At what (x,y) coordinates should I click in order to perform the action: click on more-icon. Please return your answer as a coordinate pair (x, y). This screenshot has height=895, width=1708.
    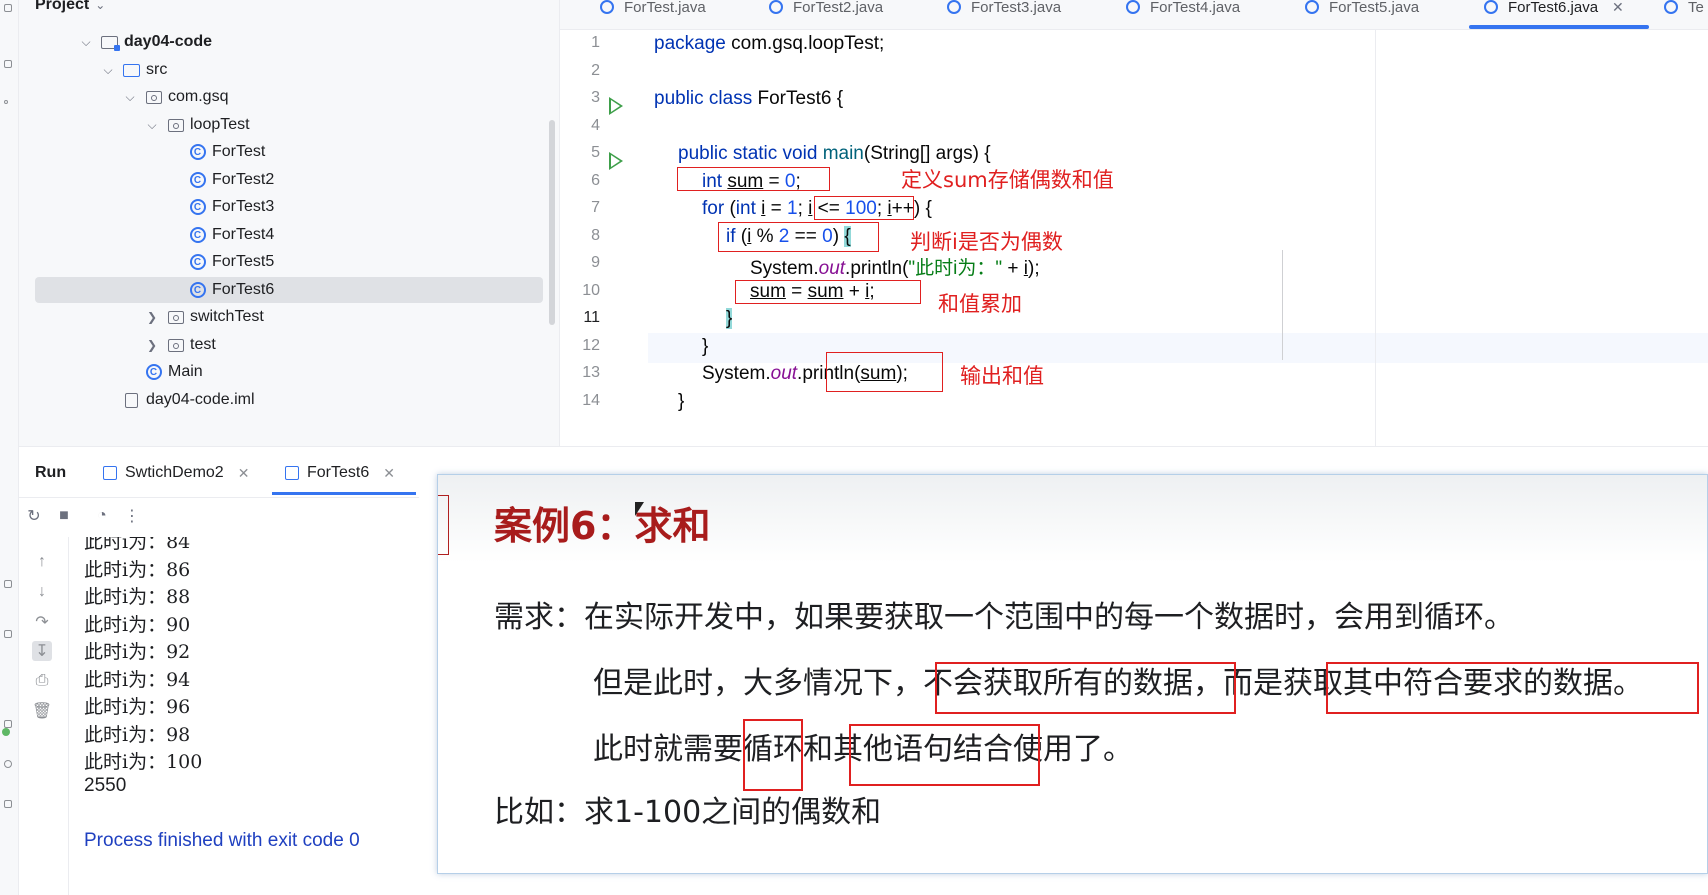
    Looking at the image, I should click on (6, 102).